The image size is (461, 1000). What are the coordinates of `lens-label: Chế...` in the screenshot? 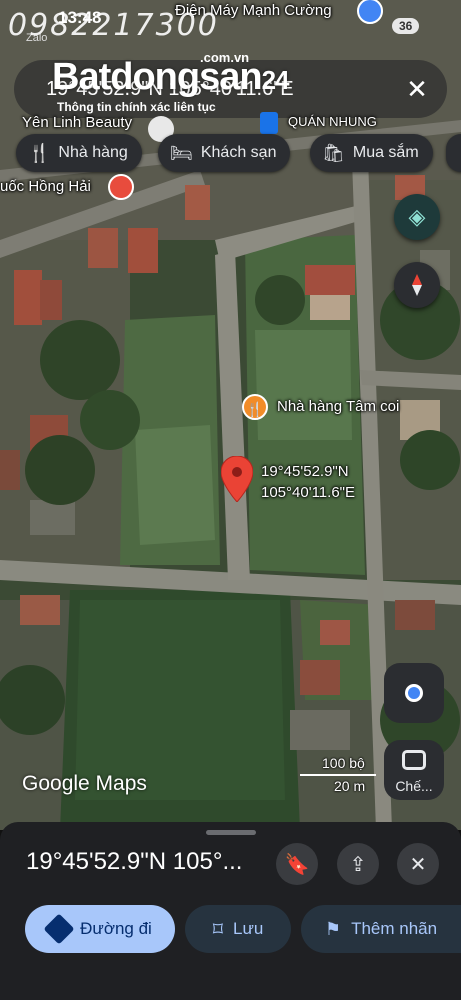 It's located at (414, 786).